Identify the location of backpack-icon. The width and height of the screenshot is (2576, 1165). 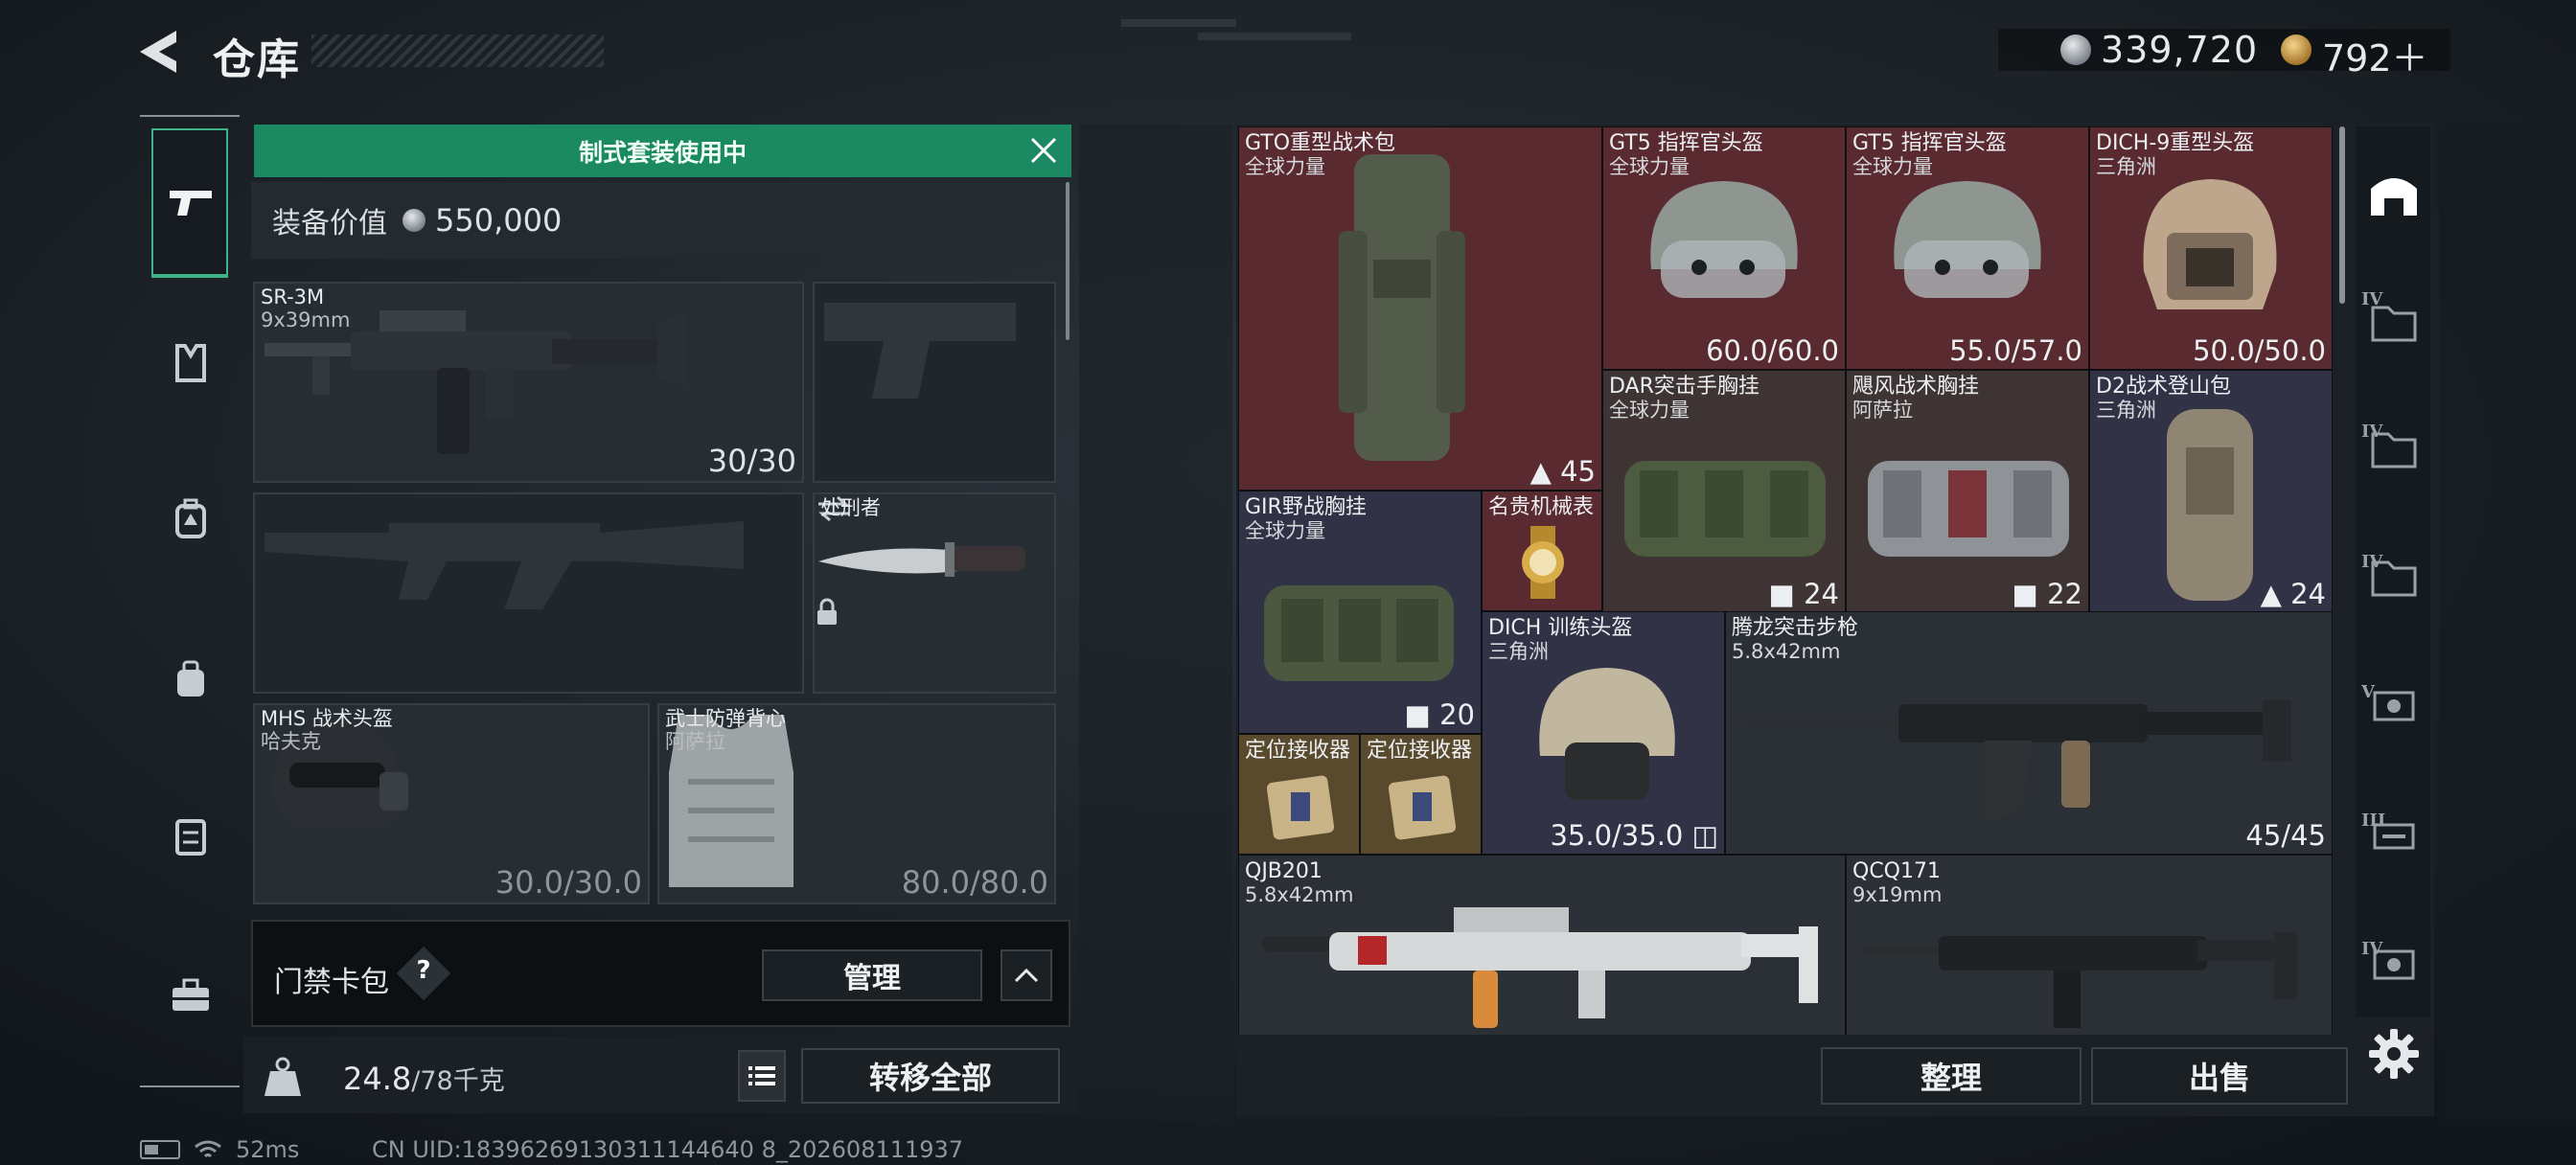
(2210, 505).